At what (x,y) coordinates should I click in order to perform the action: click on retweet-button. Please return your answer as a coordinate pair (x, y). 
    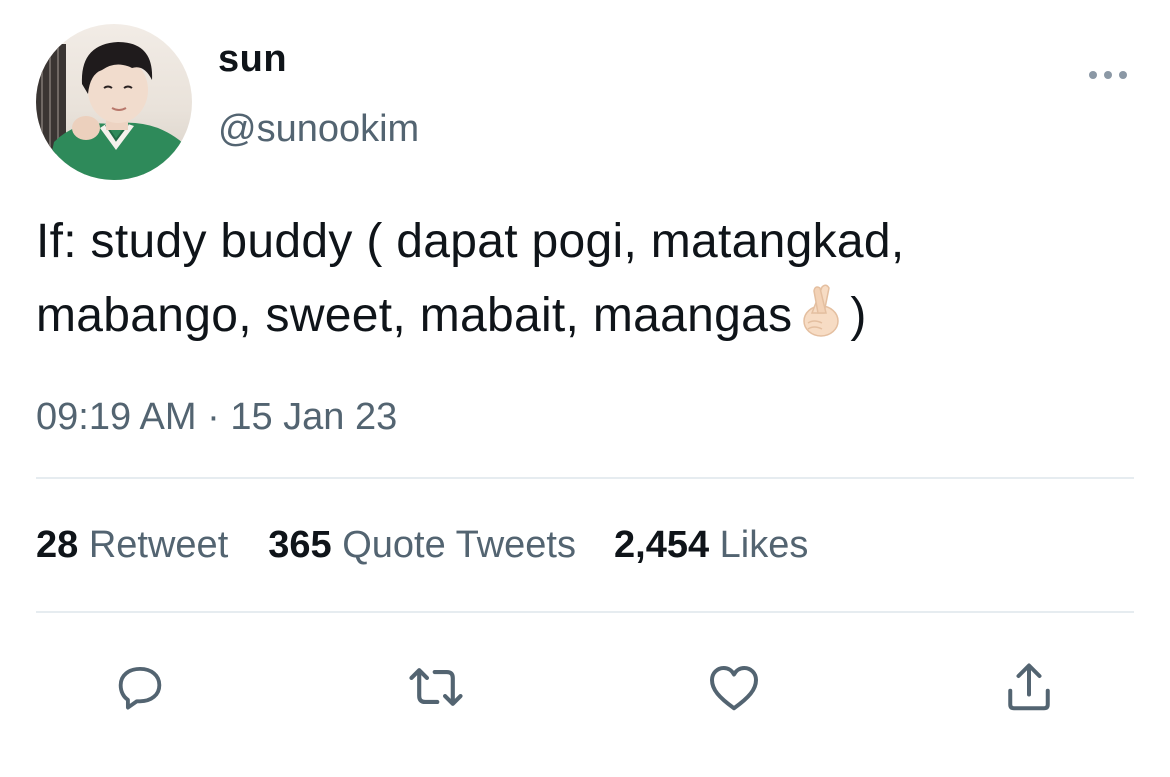
    Looking at the image, I should click on (436, 687).